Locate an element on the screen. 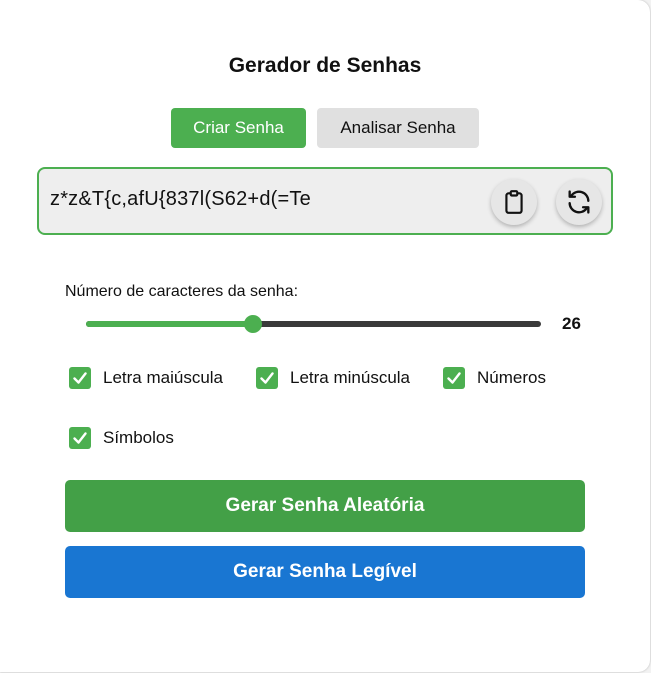 This screenshot has width=651, height=673. tab-create-password: Criar Senha is located at coordinates (238, 128).